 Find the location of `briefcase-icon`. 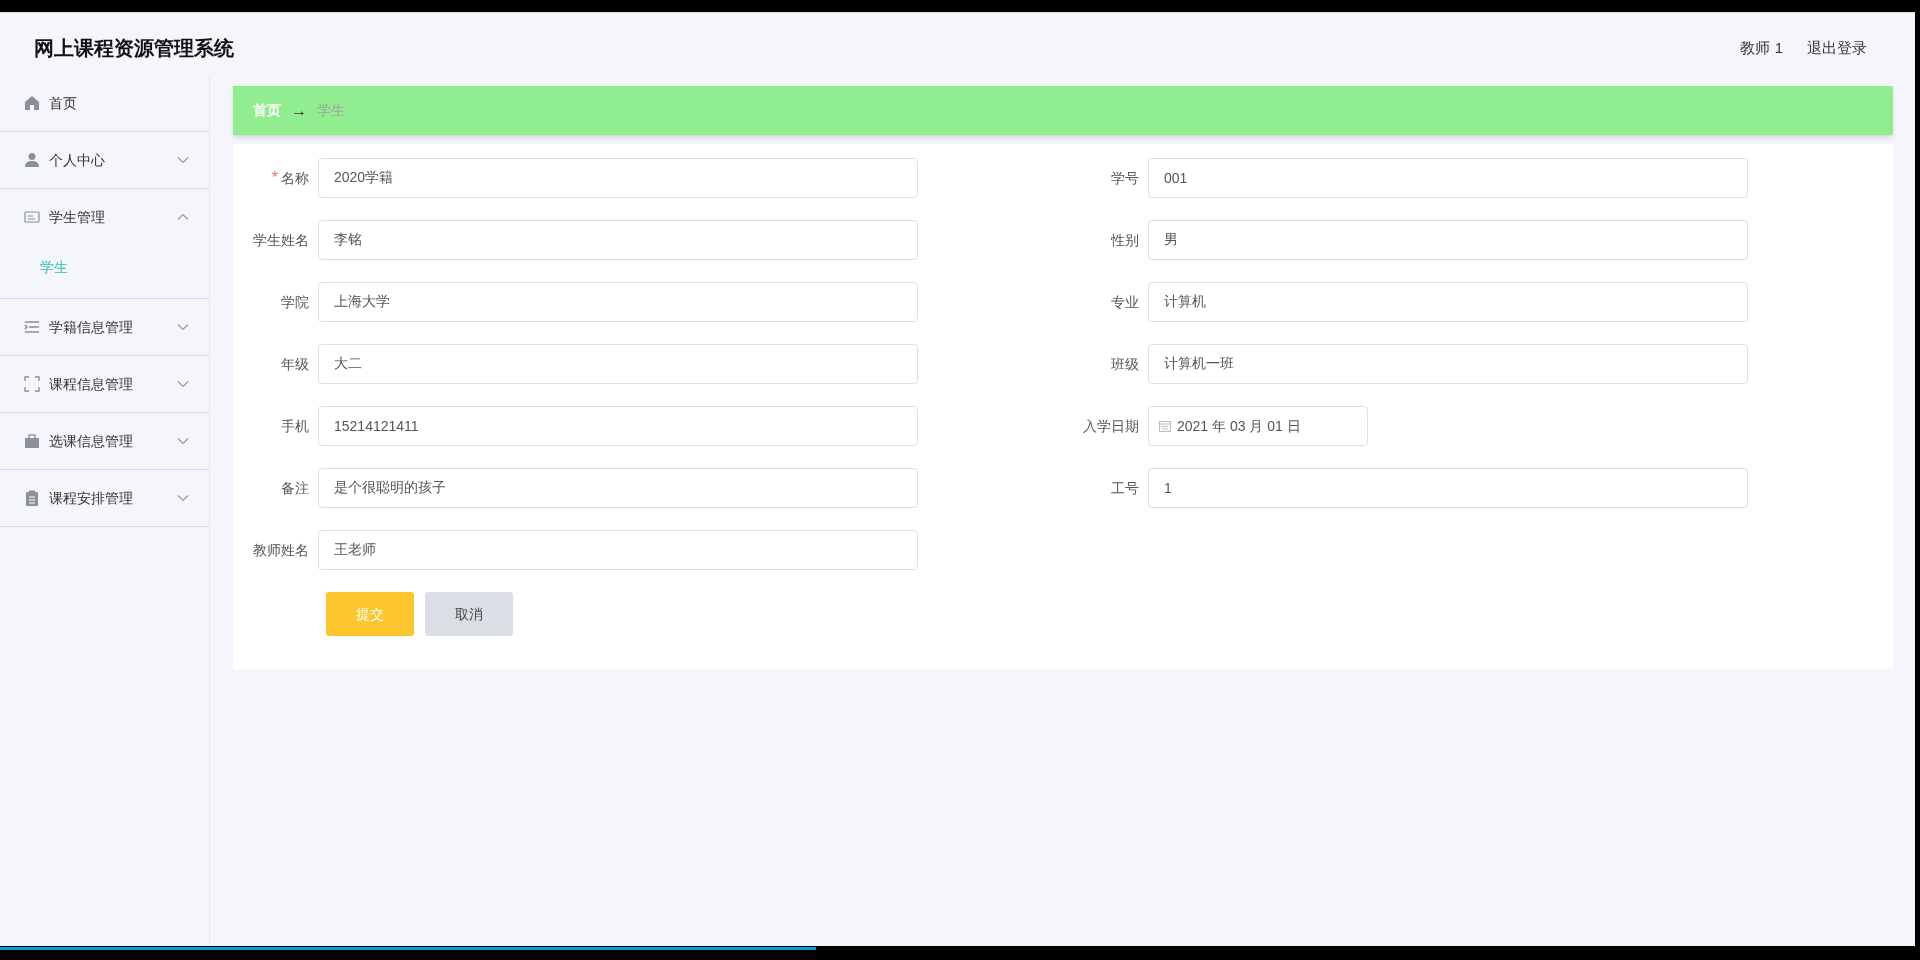

briefcase-icon is located at coordinates (32, 441).